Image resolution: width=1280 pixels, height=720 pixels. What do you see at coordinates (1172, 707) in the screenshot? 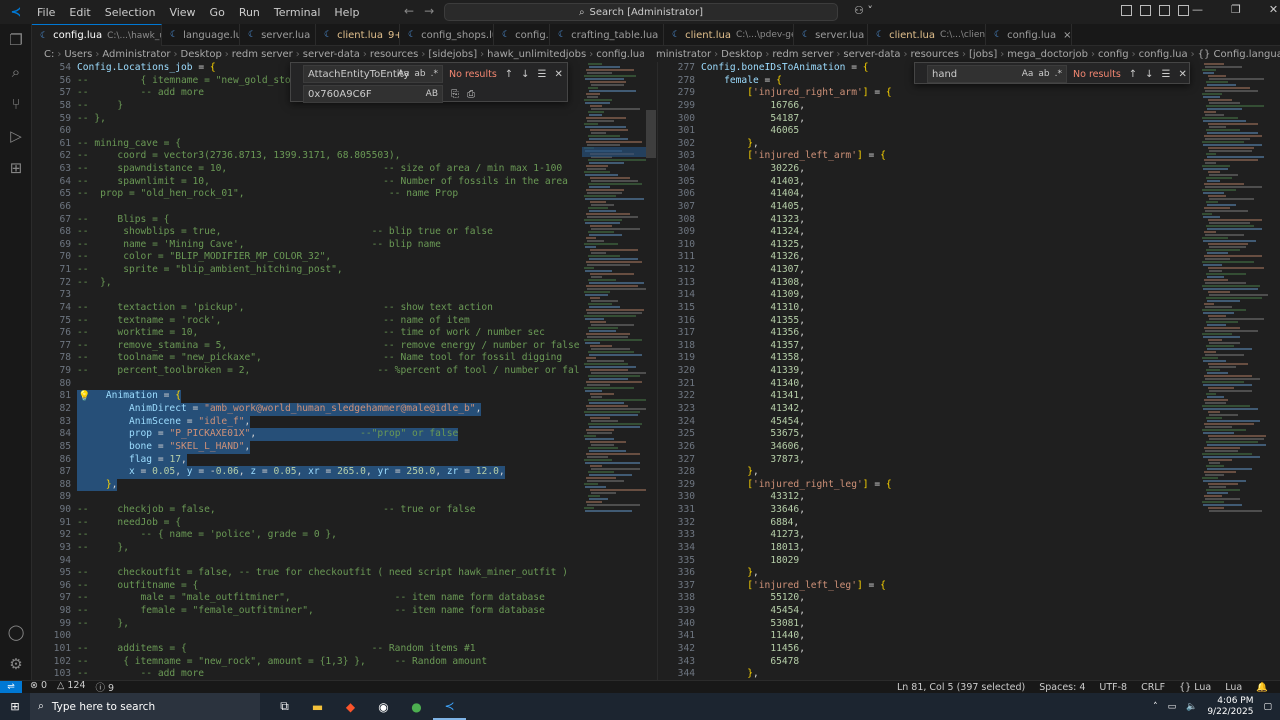
I see `network-icon: ▭` at bounding box center [1172, 707].